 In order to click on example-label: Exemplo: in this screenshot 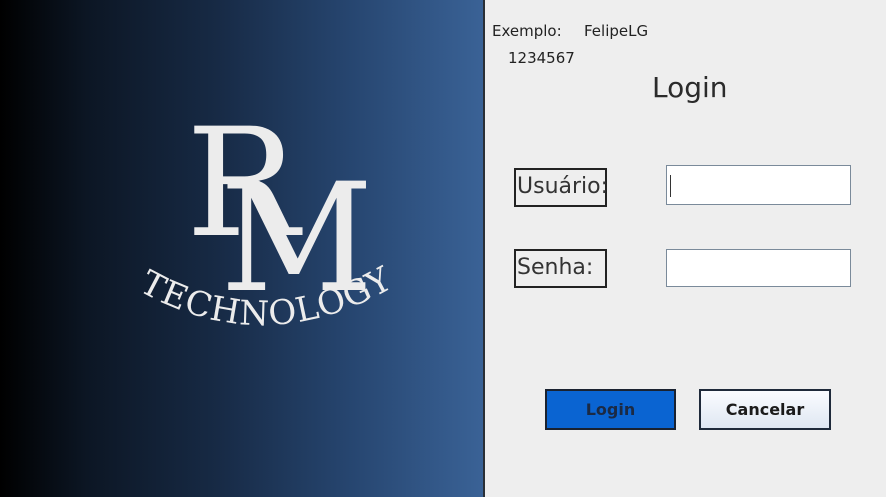, I will do `click(527, 31)`.